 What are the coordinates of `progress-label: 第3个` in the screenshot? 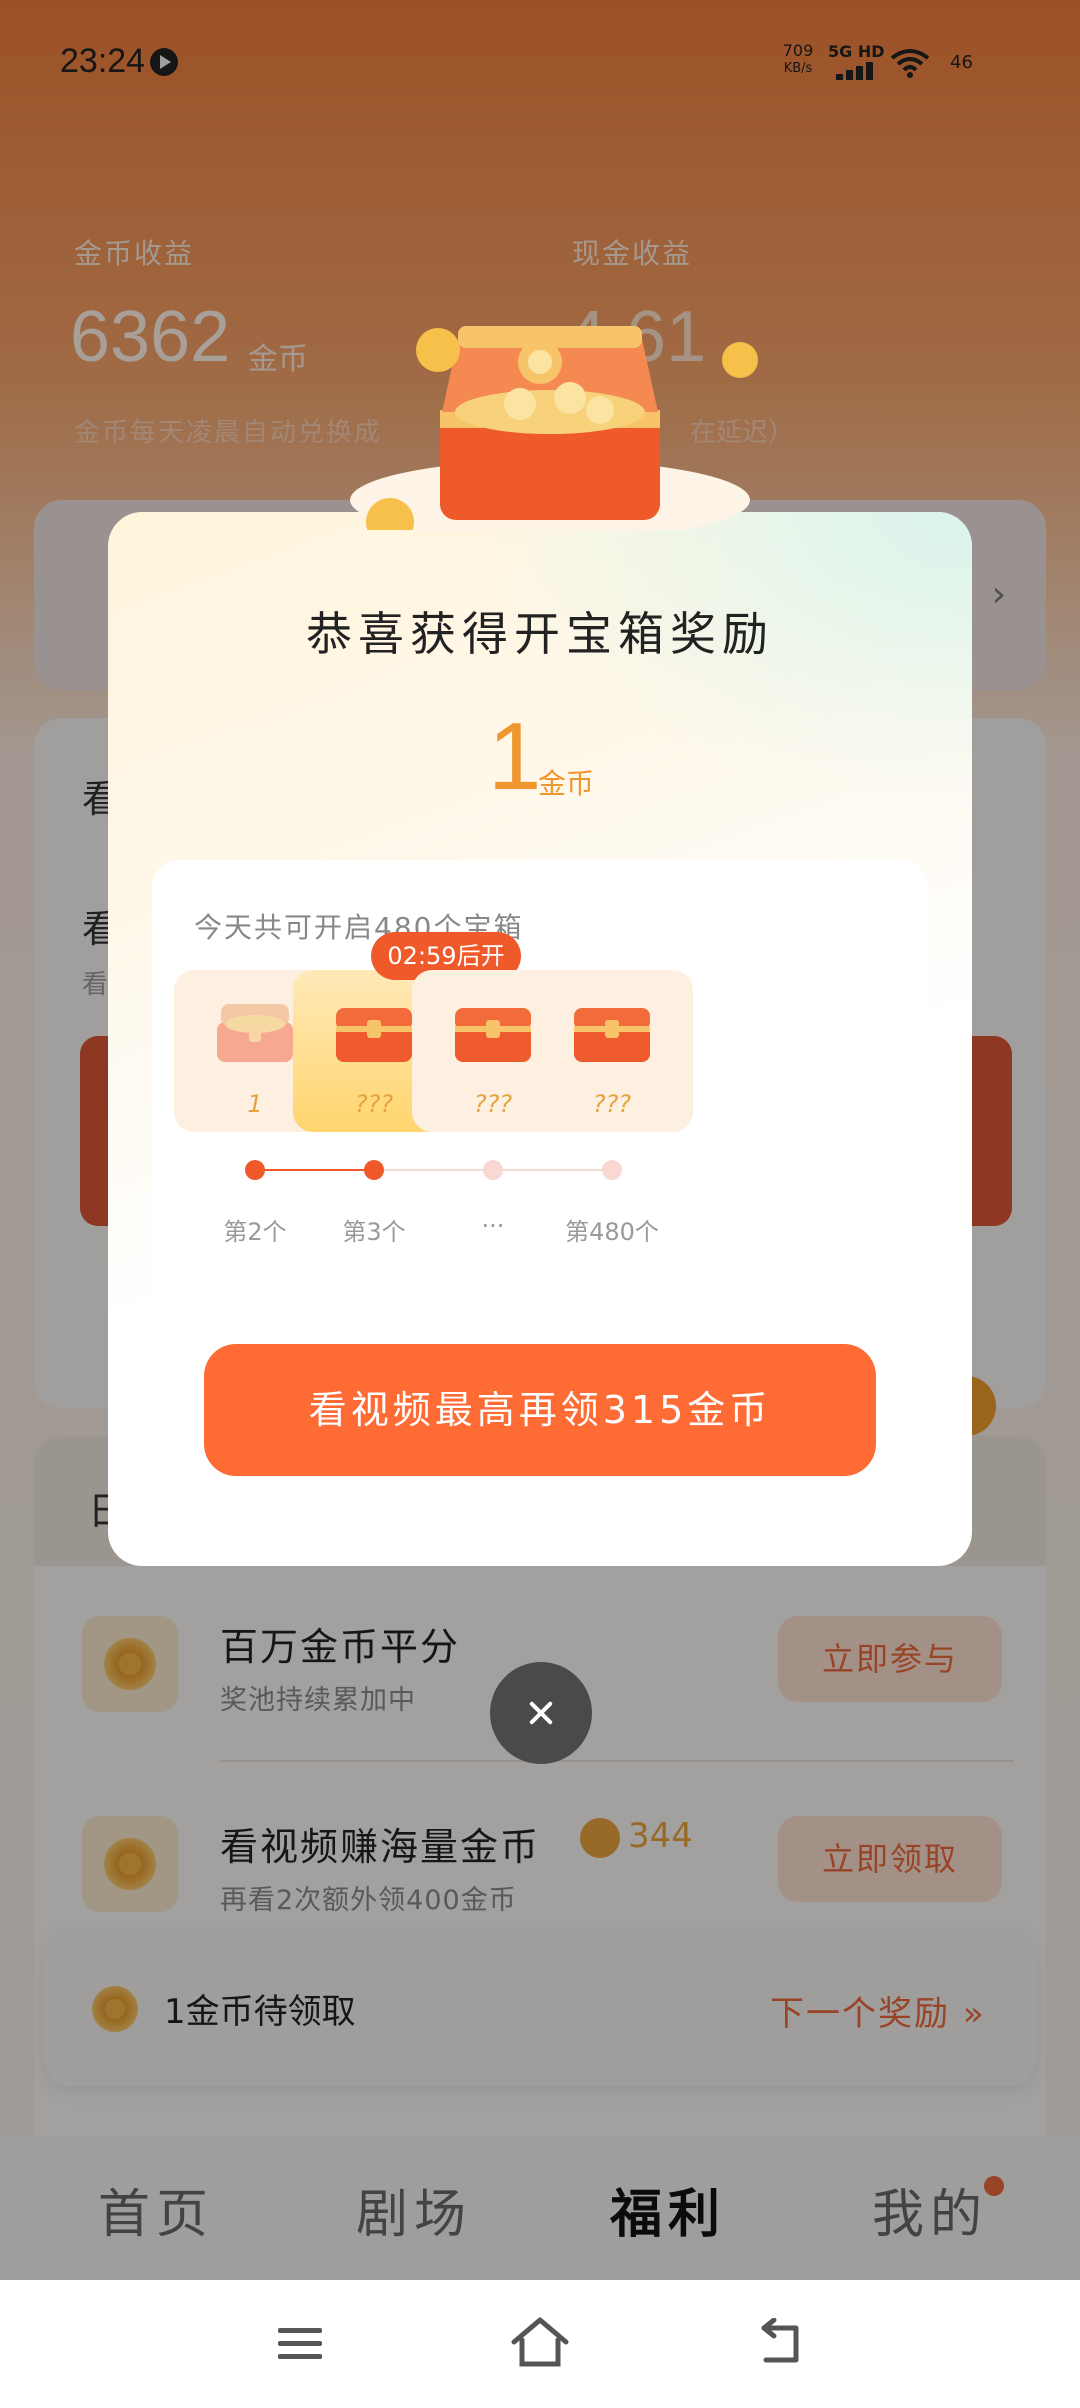 It's located at (374, 1232).